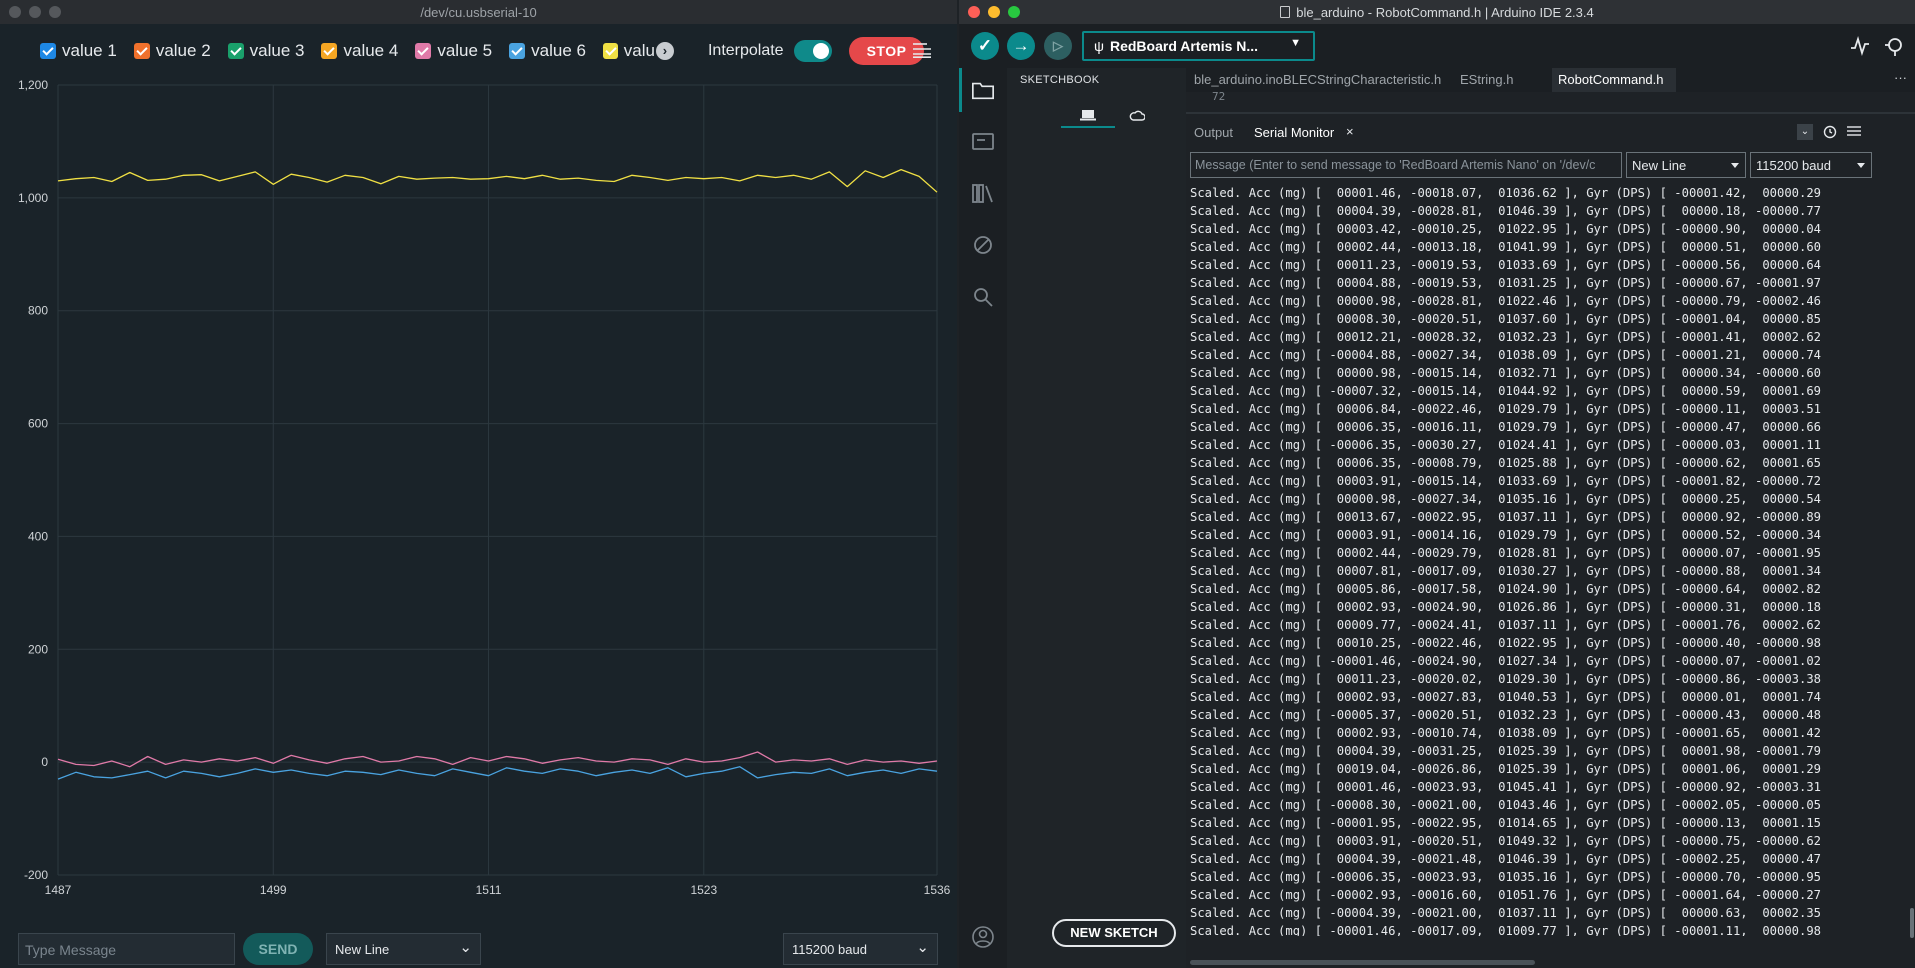 This screenshot has height=968, width=1915. Describe the element at coordinates (983, 518) in the screenshot. I see `activity-bar` at that location.